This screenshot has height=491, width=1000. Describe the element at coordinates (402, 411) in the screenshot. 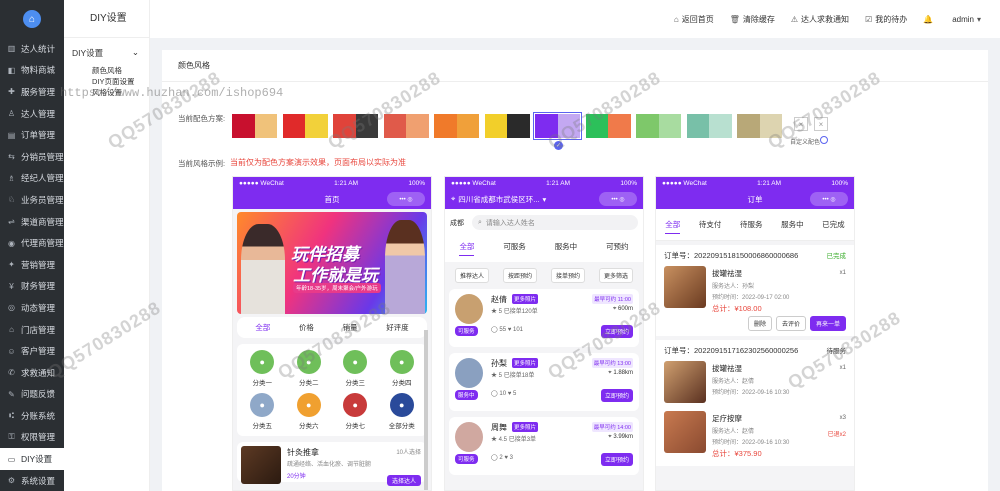

I see `category-item: ● 全部分类` at that location.